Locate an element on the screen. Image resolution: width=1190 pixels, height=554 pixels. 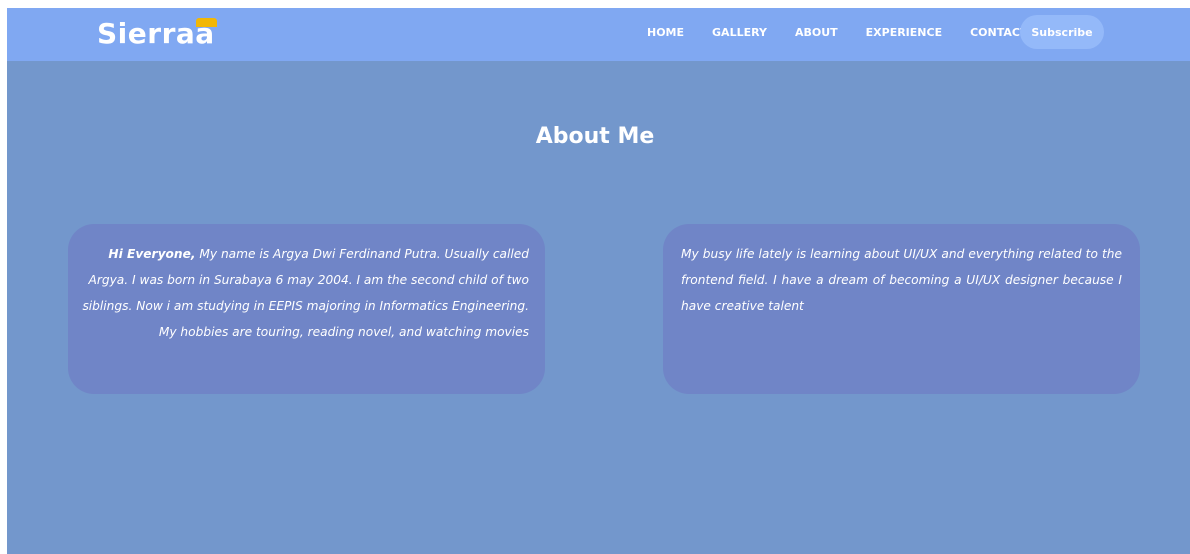
main-nav: HOME GALLERY ABOUT EXPERIENCE CONTACT is located at coordinates (851, 34).